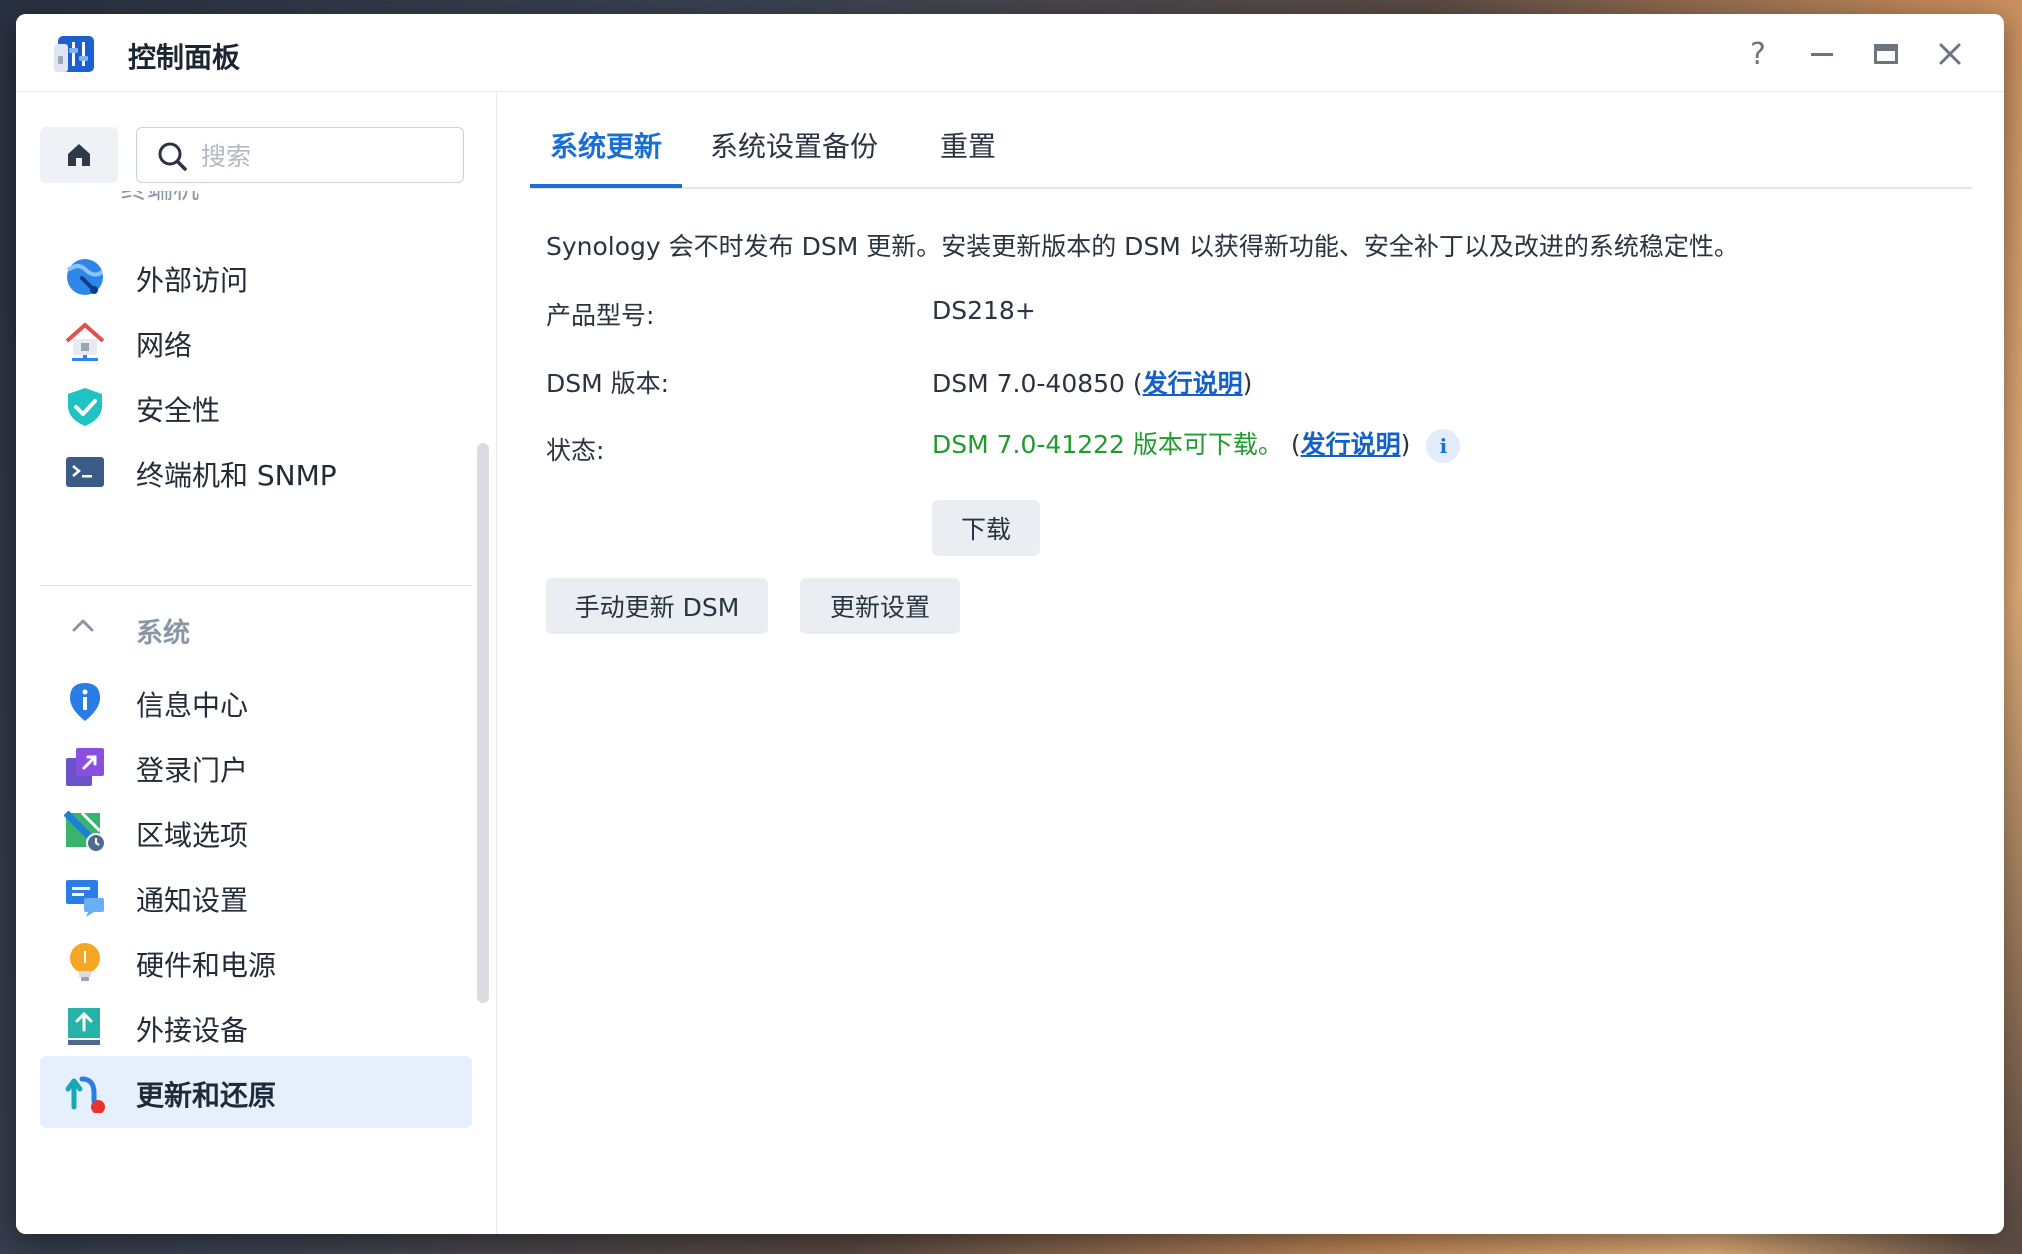 Image resolution: width=2022 pixels, height=1254 pixels. I want to click on network-house-icon, so click(85, 342).